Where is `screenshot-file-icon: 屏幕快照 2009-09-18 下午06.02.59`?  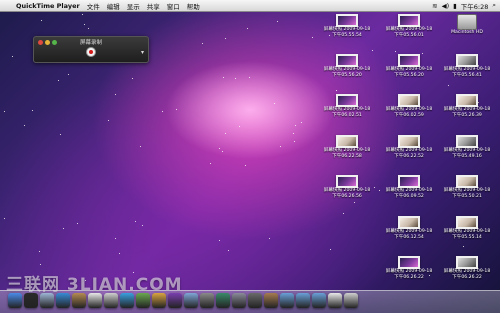
screenshot-file-icon: 屏幕快照 2009-09-18 下午06.02.59 is located at coordinates (409, 106).